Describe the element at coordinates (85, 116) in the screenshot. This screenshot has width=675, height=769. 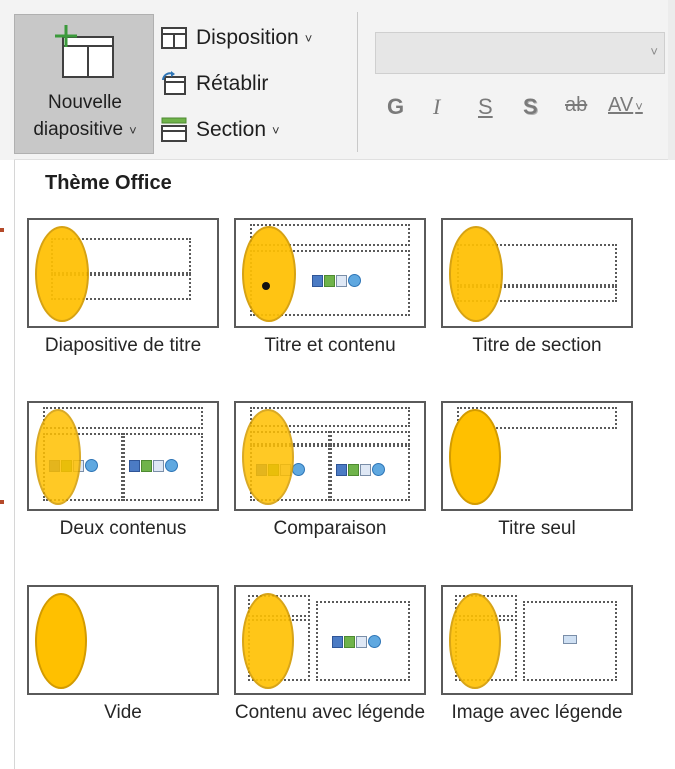
I see `new-slide-label: Nouvelle diapositive ˅` at that location.